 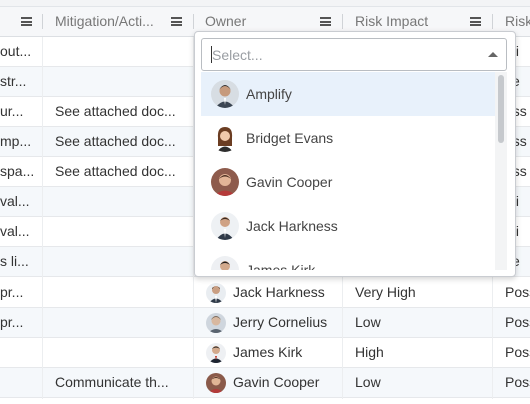 I want to click on option-jack-harkness: Jack Harkness, so click(x=348, y=226).